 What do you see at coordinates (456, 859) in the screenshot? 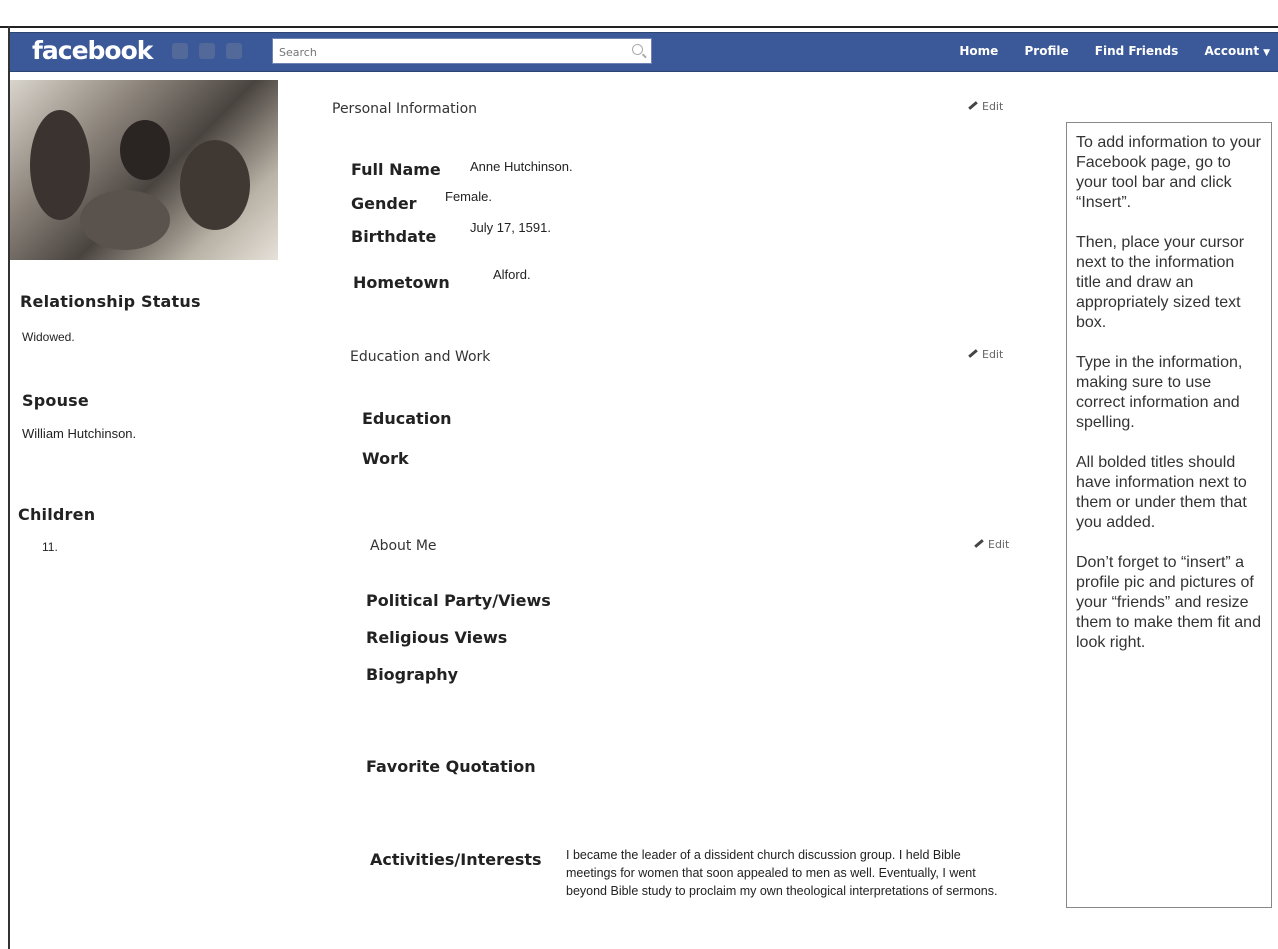
I see `activities-interests-label: Activities/Interests` at bounding box center [456, 859].